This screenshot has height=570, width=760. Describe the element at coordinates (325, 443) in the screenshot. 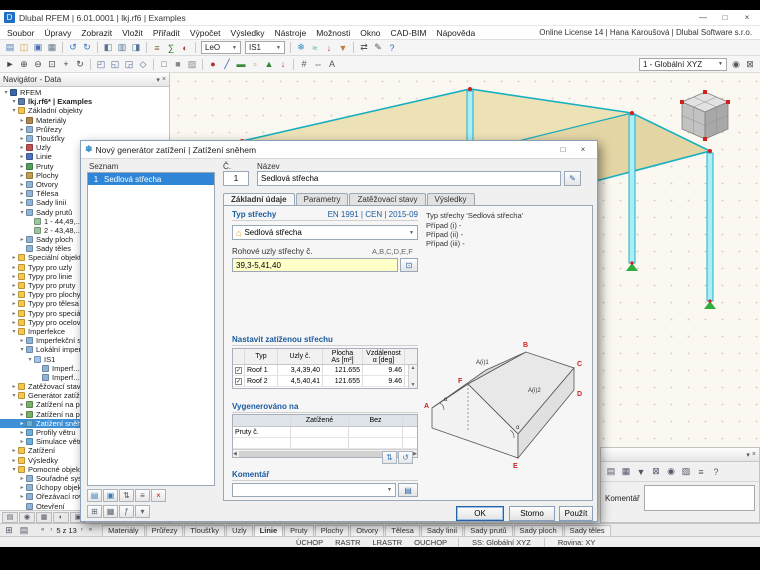

I see `generated-table-row` at that location.